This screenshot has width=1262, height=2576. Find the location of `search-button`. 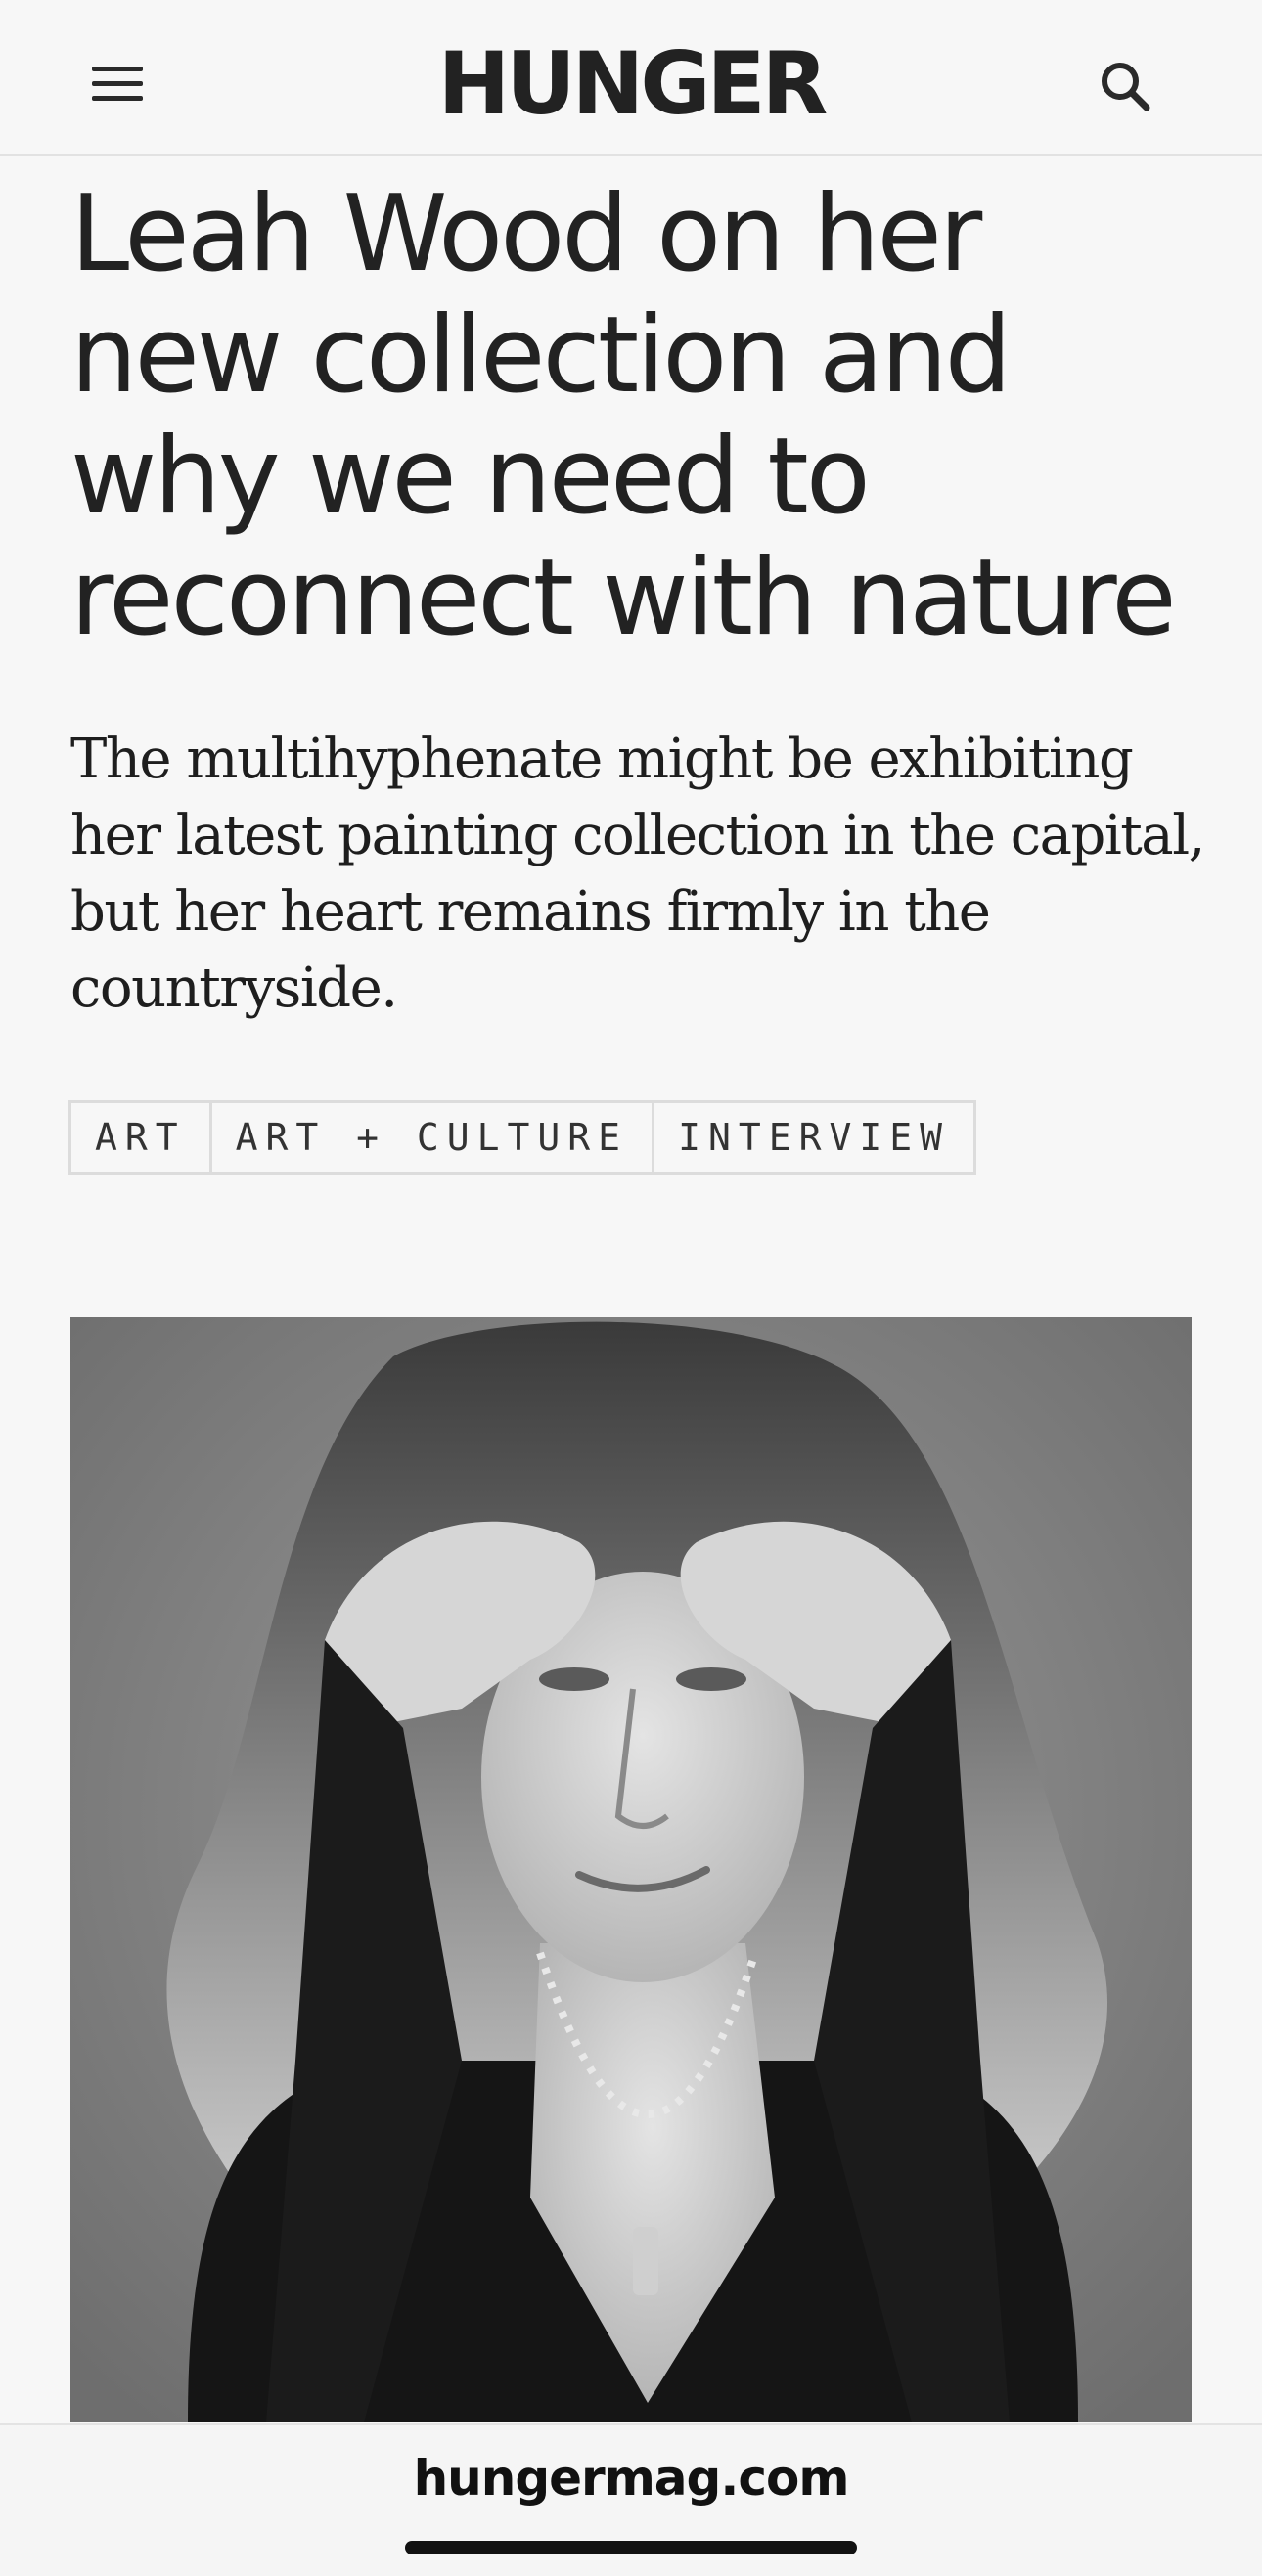

search-button is located at coordinates (1125, 88).